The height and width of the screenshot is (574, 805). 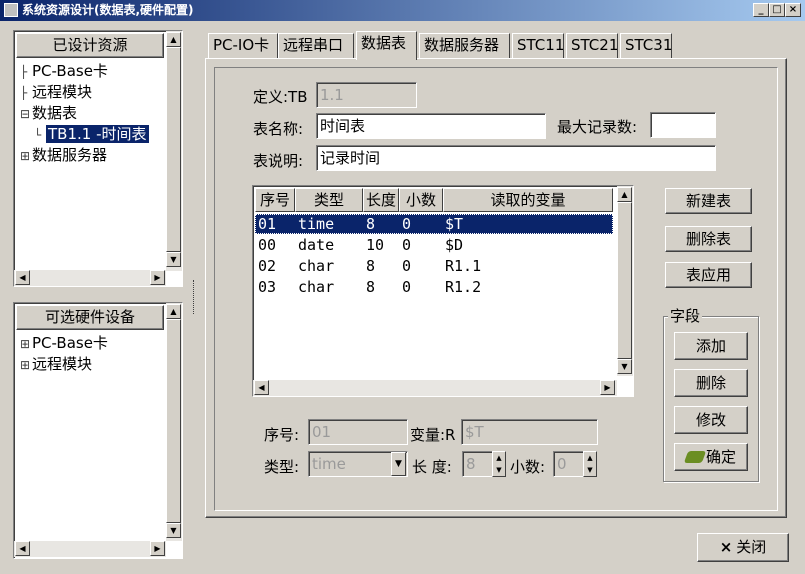 What do you see at coordinates (94, 92) in the screenshot?
I see `tree-item: ├ 远程模块` at bounding box center [94, 92].